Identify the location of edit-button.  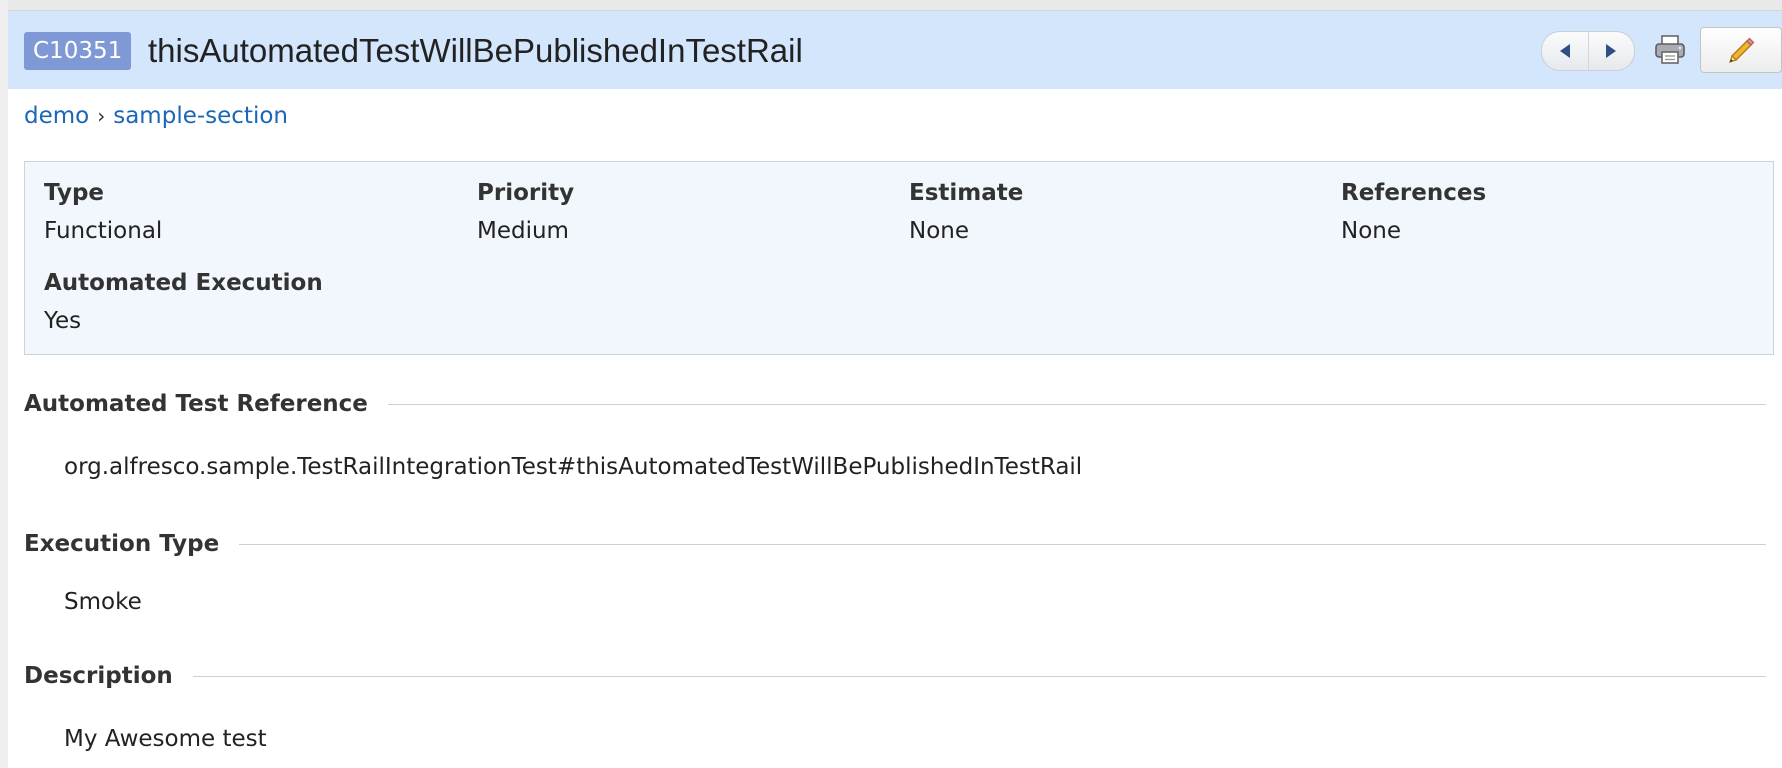
(1741, 50).